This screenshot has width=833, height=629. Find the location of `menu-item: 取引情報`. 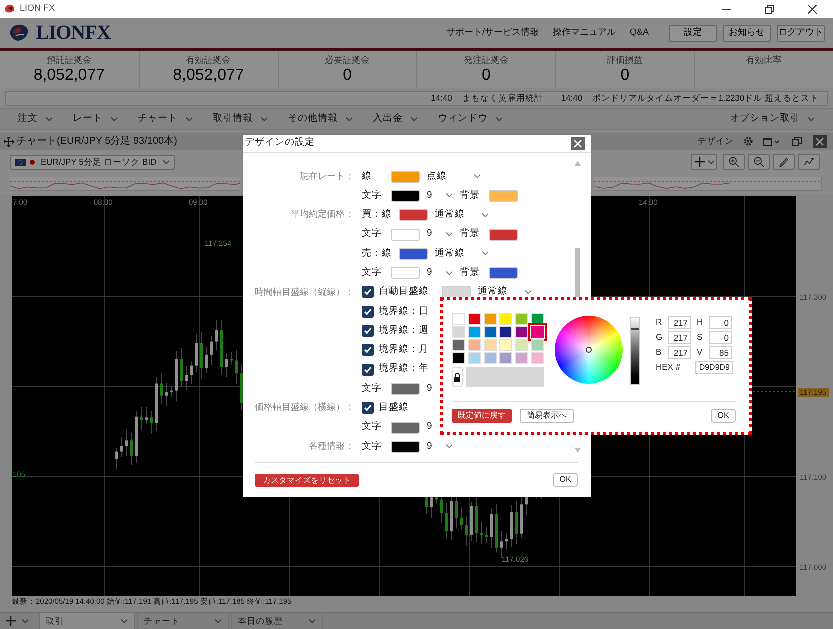

menu-item: 取引情報 is located at coordinates (240, 119).